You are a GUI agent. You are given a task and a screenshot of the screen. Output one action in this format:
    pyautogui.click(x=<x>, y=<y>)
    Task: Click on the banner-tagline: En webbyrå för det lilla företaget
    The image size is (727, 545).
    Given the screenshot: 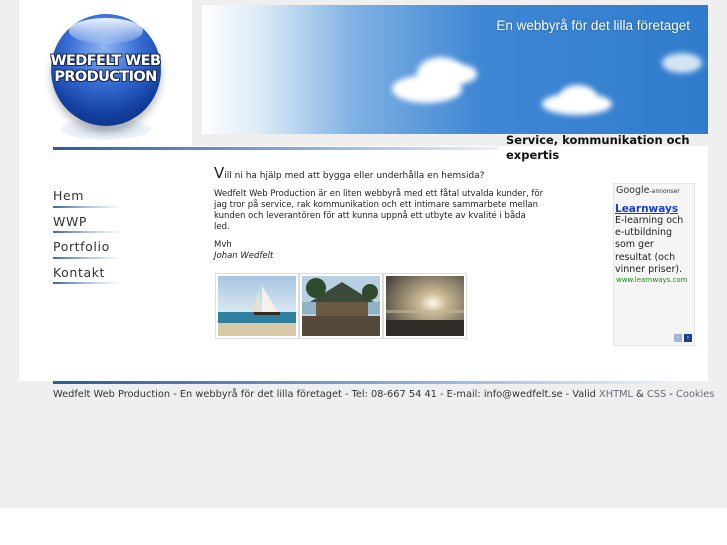 What is the action you would take?
    pyautogui.click(x=593, y=25)
    